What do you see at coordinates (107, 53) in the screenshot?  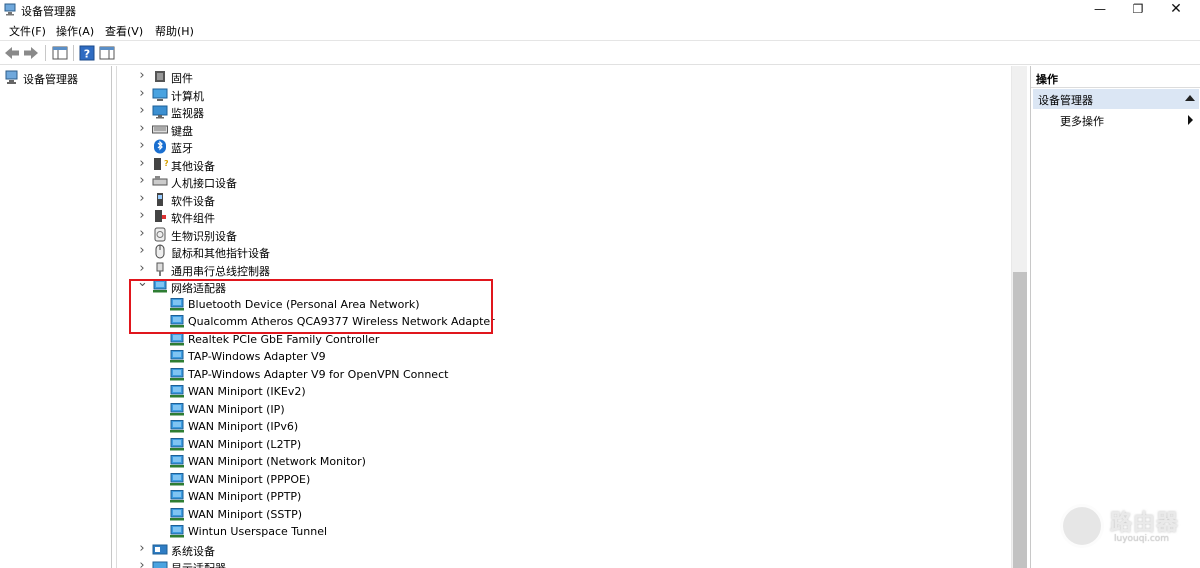 I see `properties-pane-icon` at bounding box center [107, 53].